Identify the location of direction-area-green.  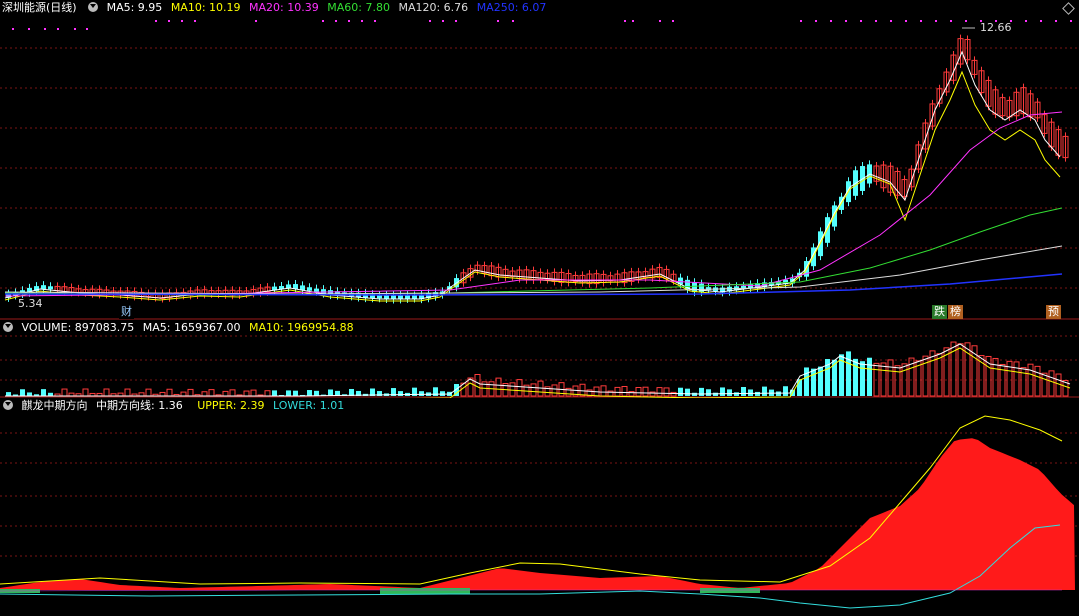
(730, 590).